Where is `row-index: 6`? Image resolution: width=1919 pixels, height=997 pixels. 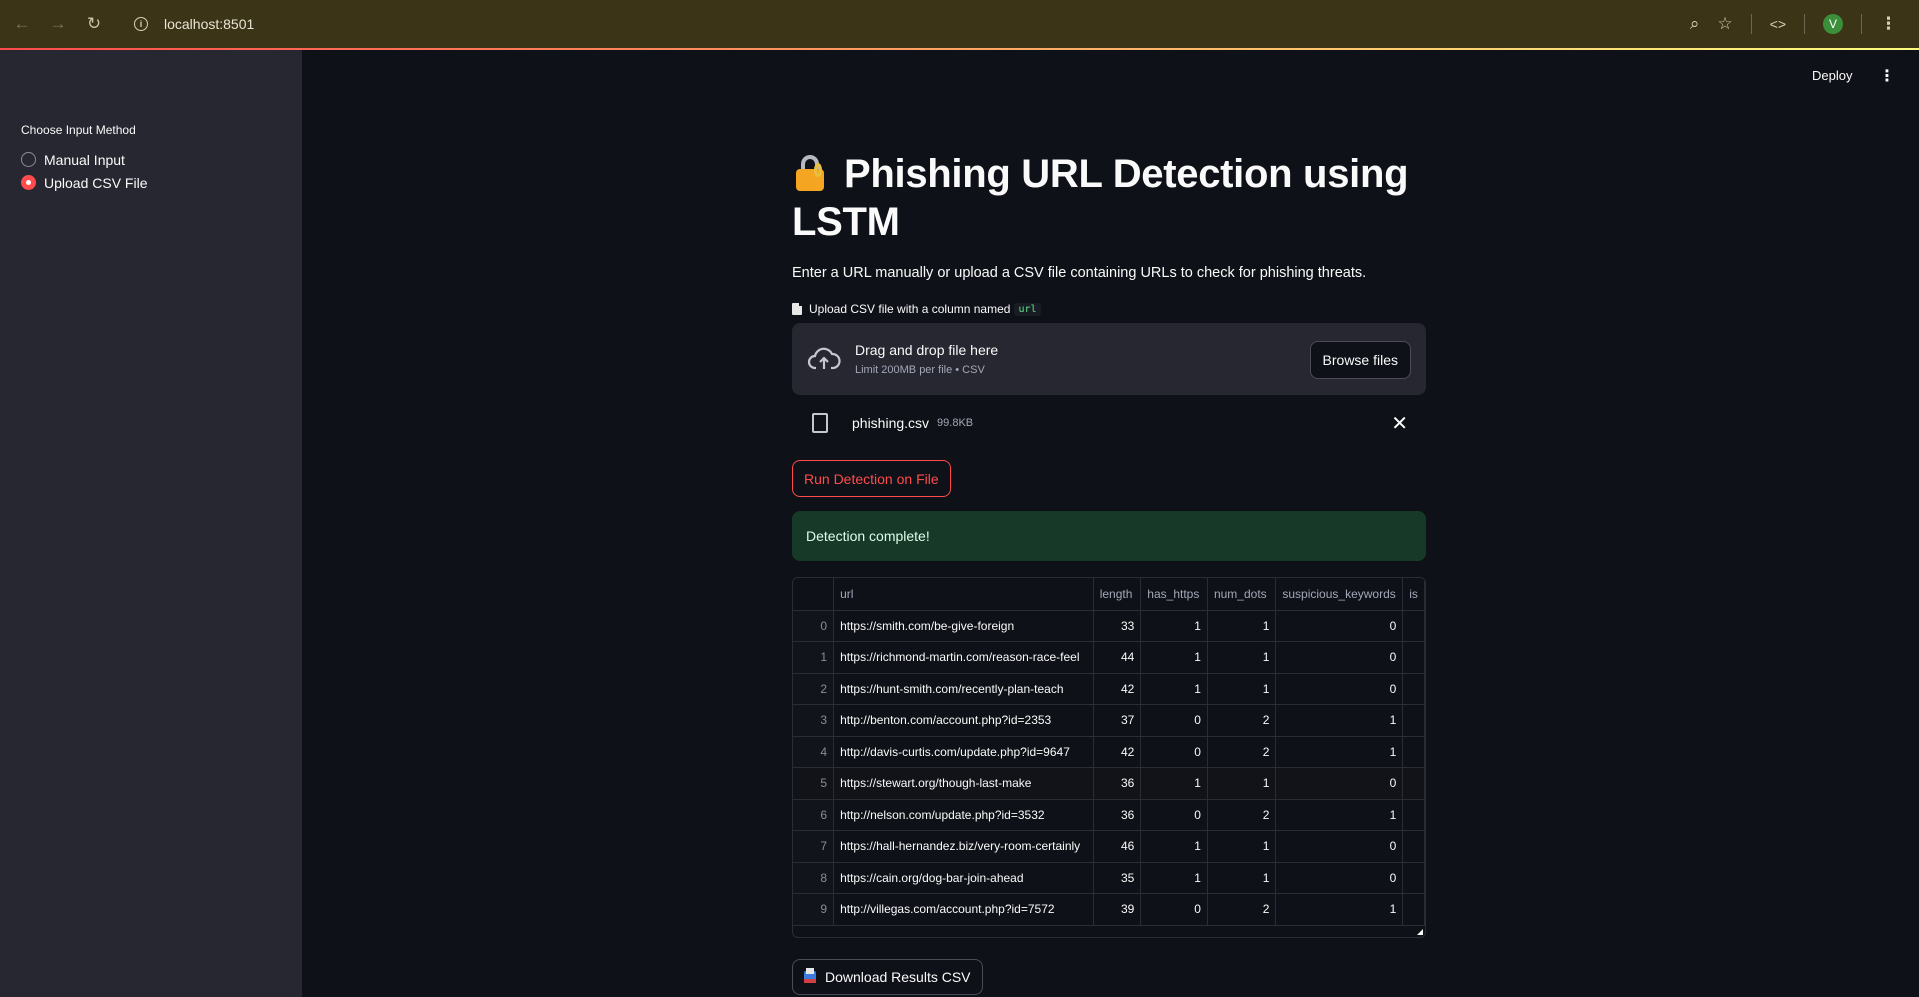 row-index: 6 is located at coordinates (814, 815).